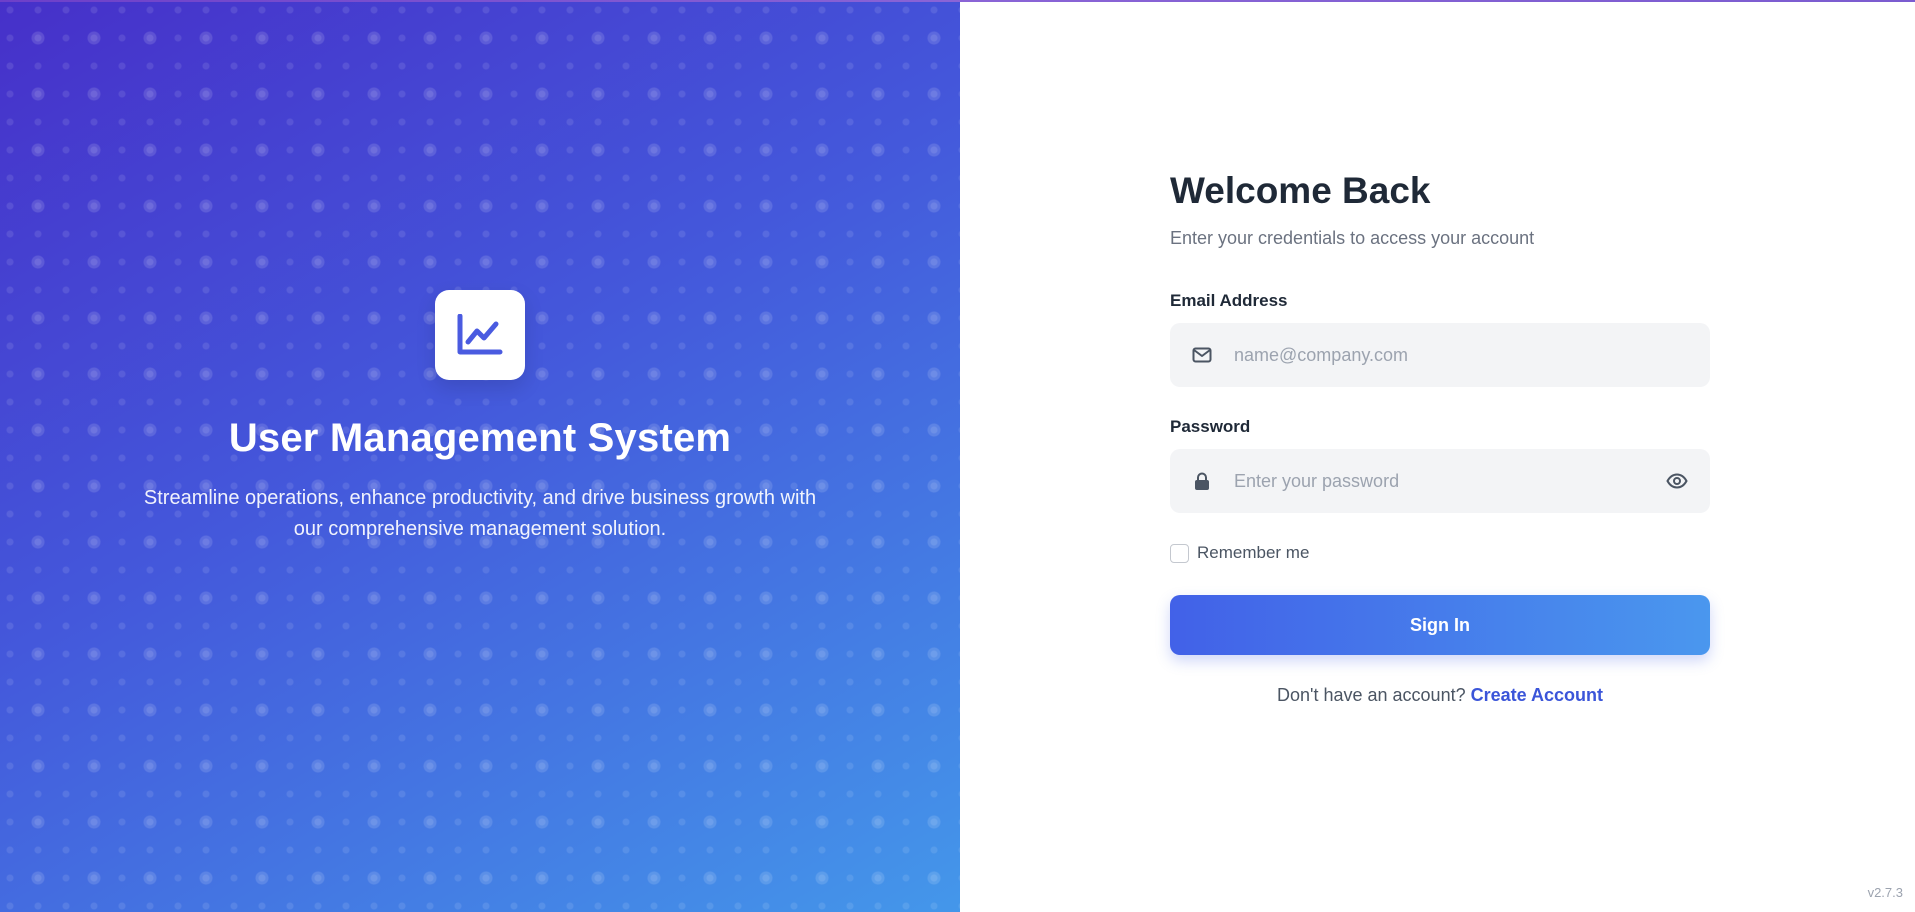 The height and width of the screenshot is (912, 1915). Describe the element at coordinates (1229, 300) in the screenshot. I see `email-label: Email Address` at that location.